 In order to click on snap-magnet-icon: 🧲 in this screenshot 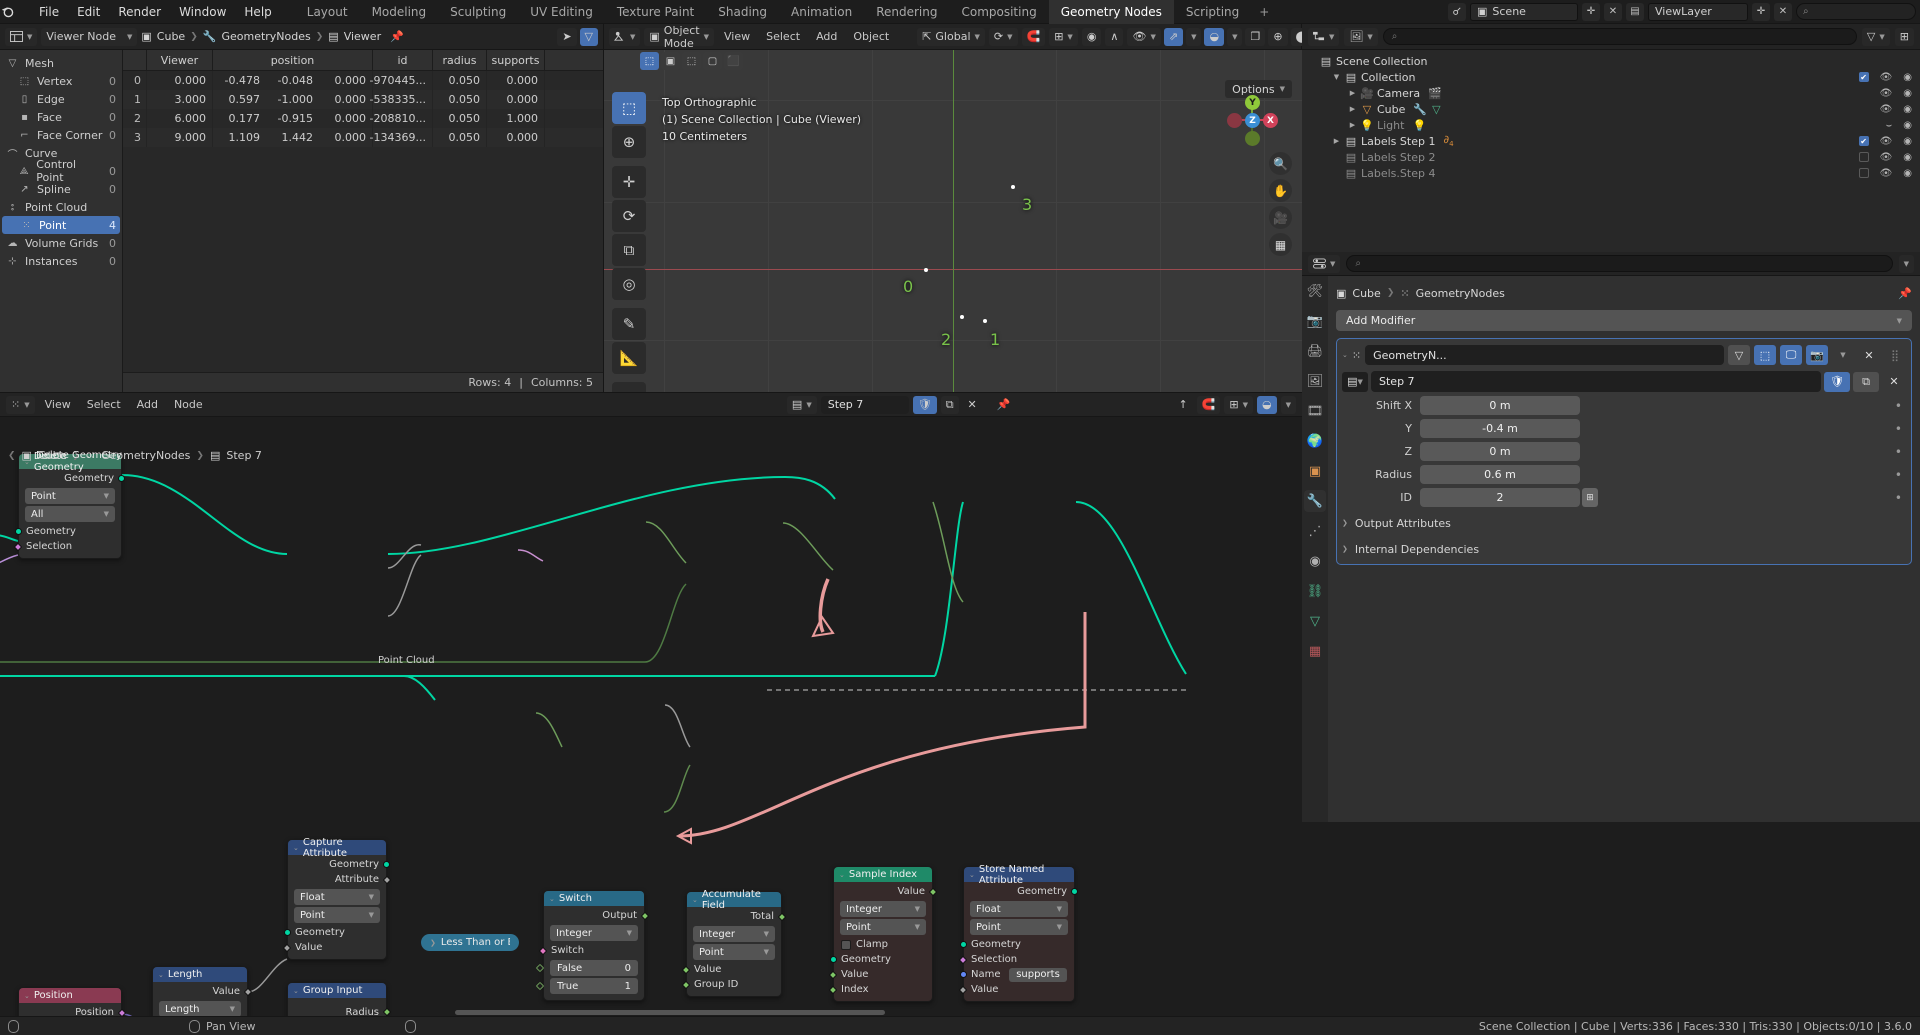, I will do `click(1033, 36)`.